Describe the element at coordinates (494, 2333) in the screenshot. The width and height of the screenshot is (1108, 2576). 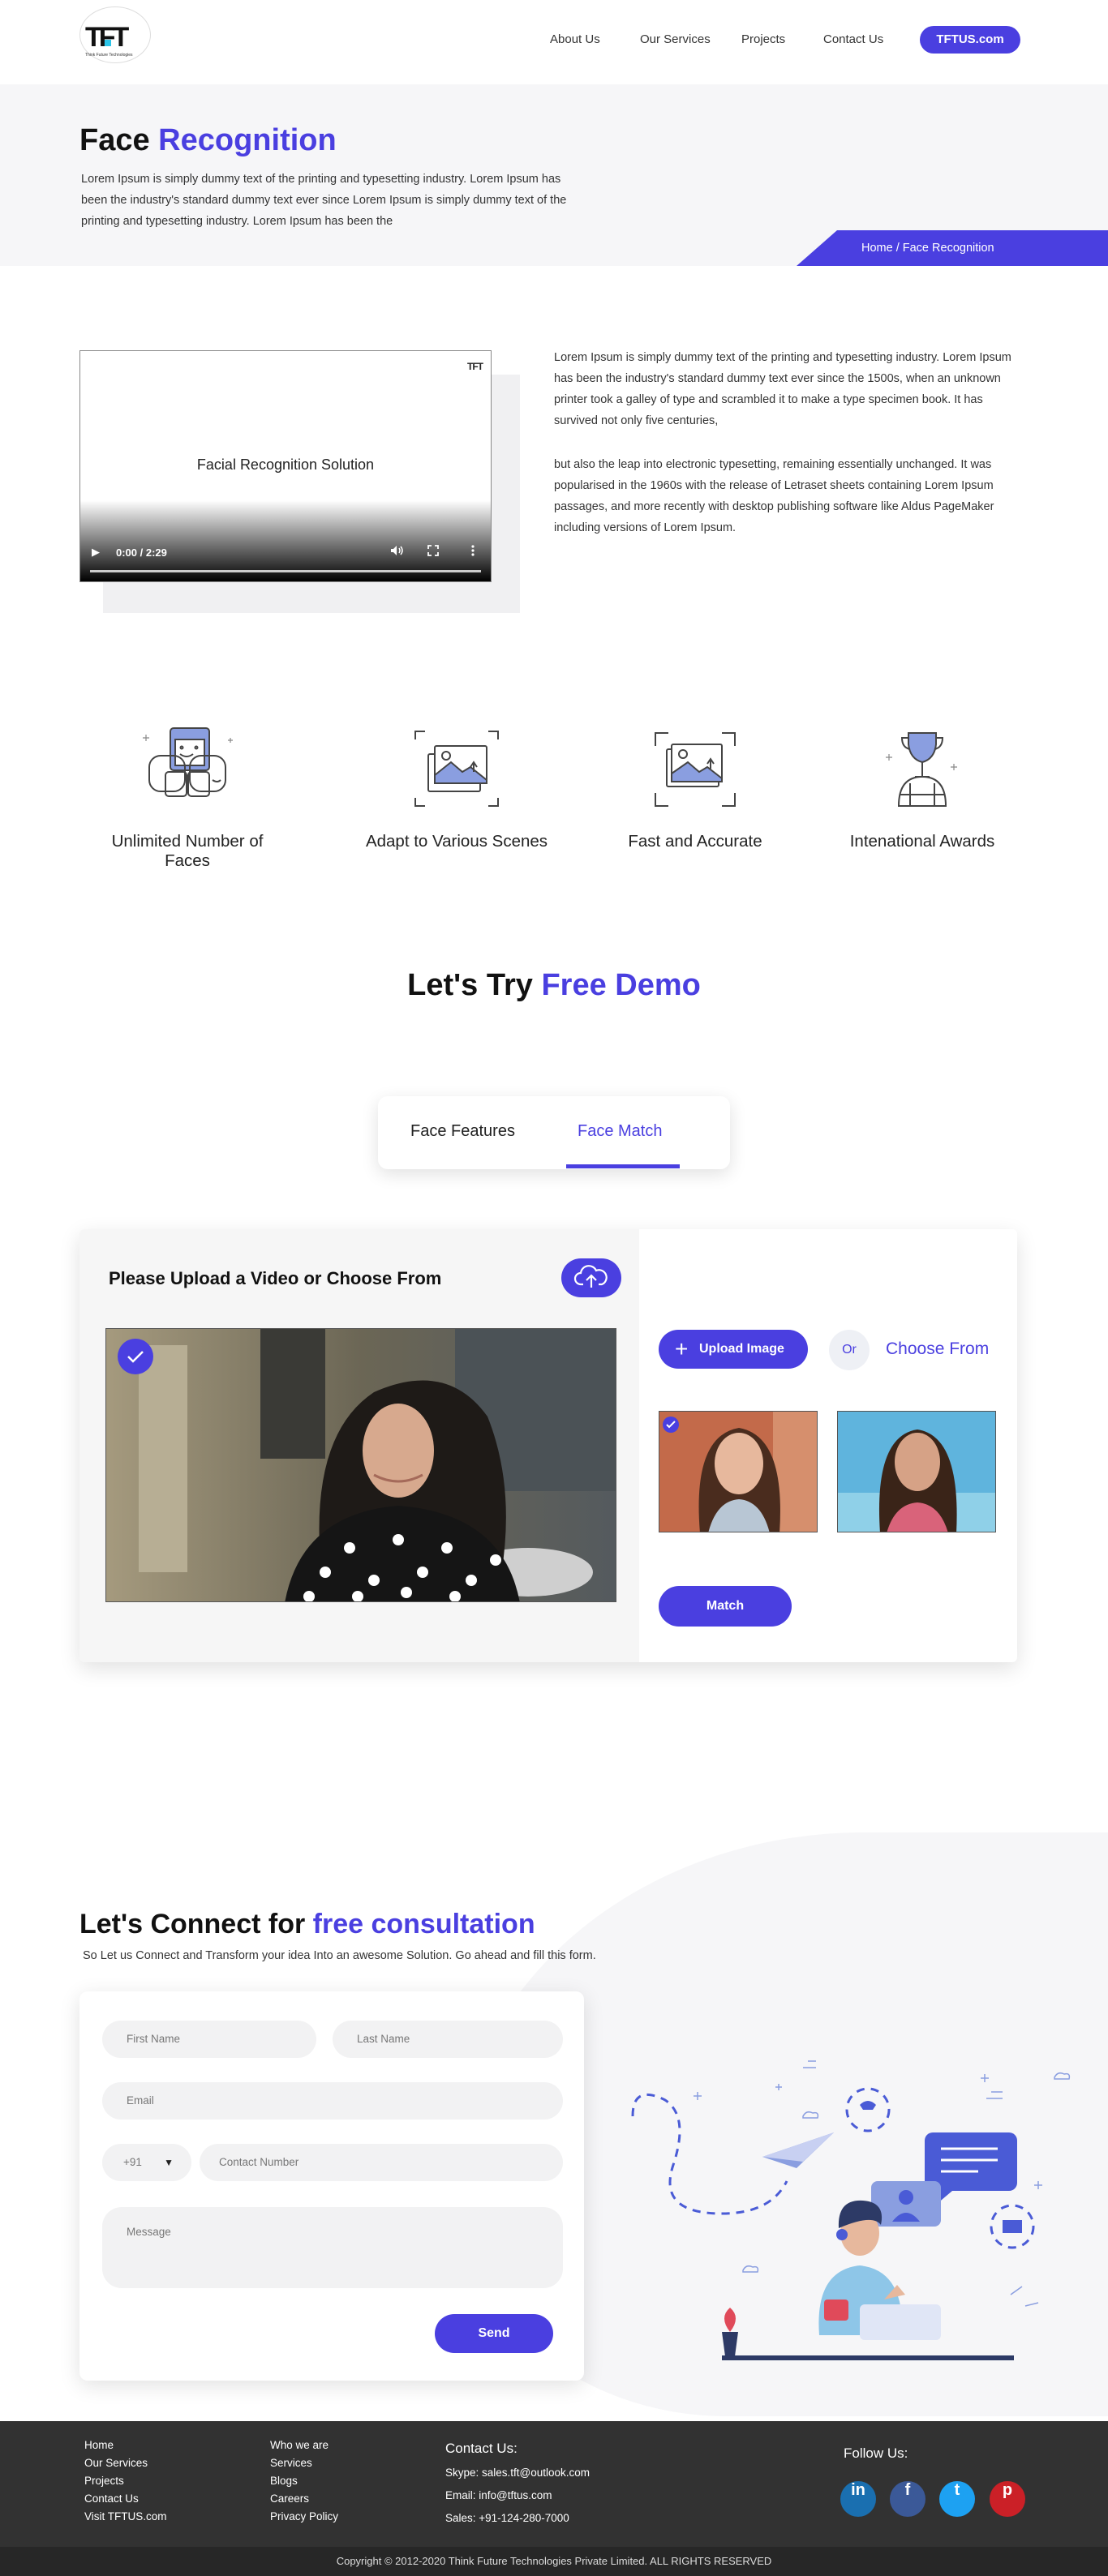
I see `send-button: Send` at that location.